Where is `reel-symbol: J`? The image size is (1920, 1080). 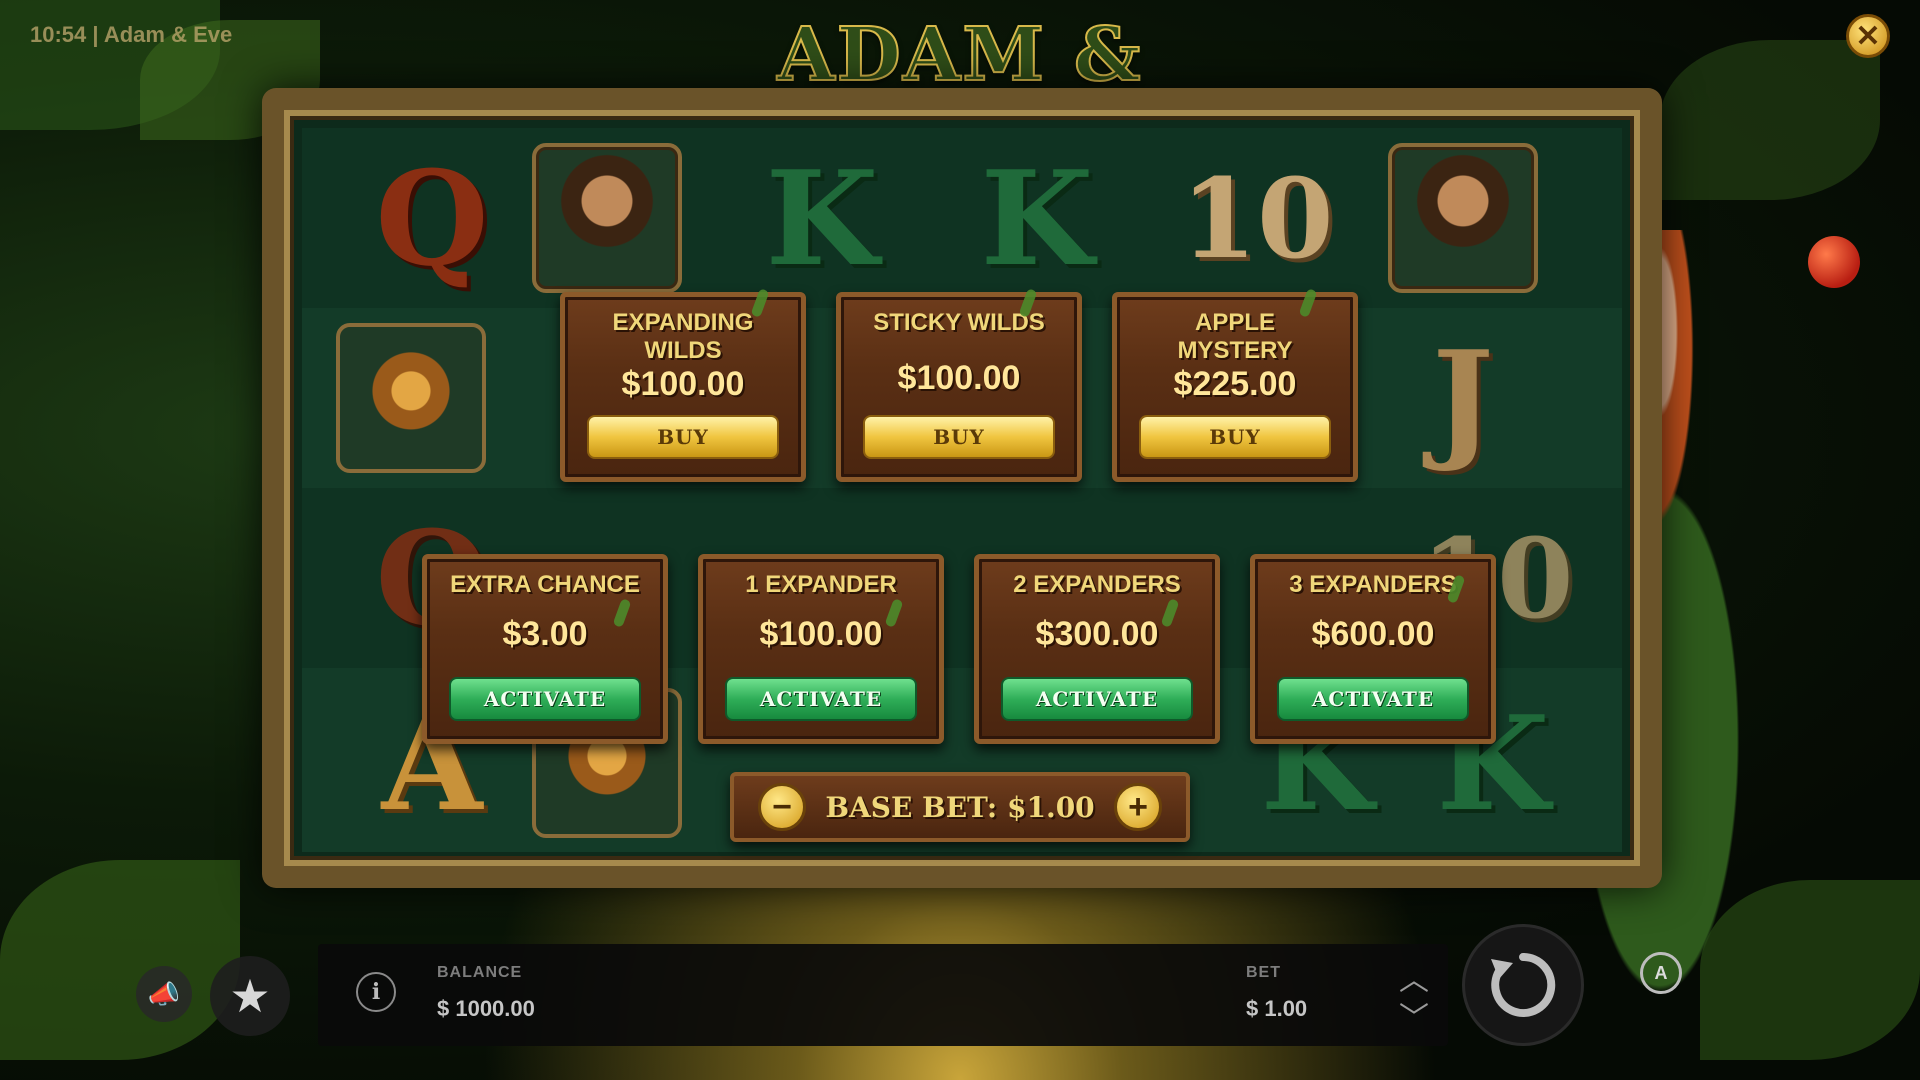 reel-symbol: J is located at coordinates (1463, 398).